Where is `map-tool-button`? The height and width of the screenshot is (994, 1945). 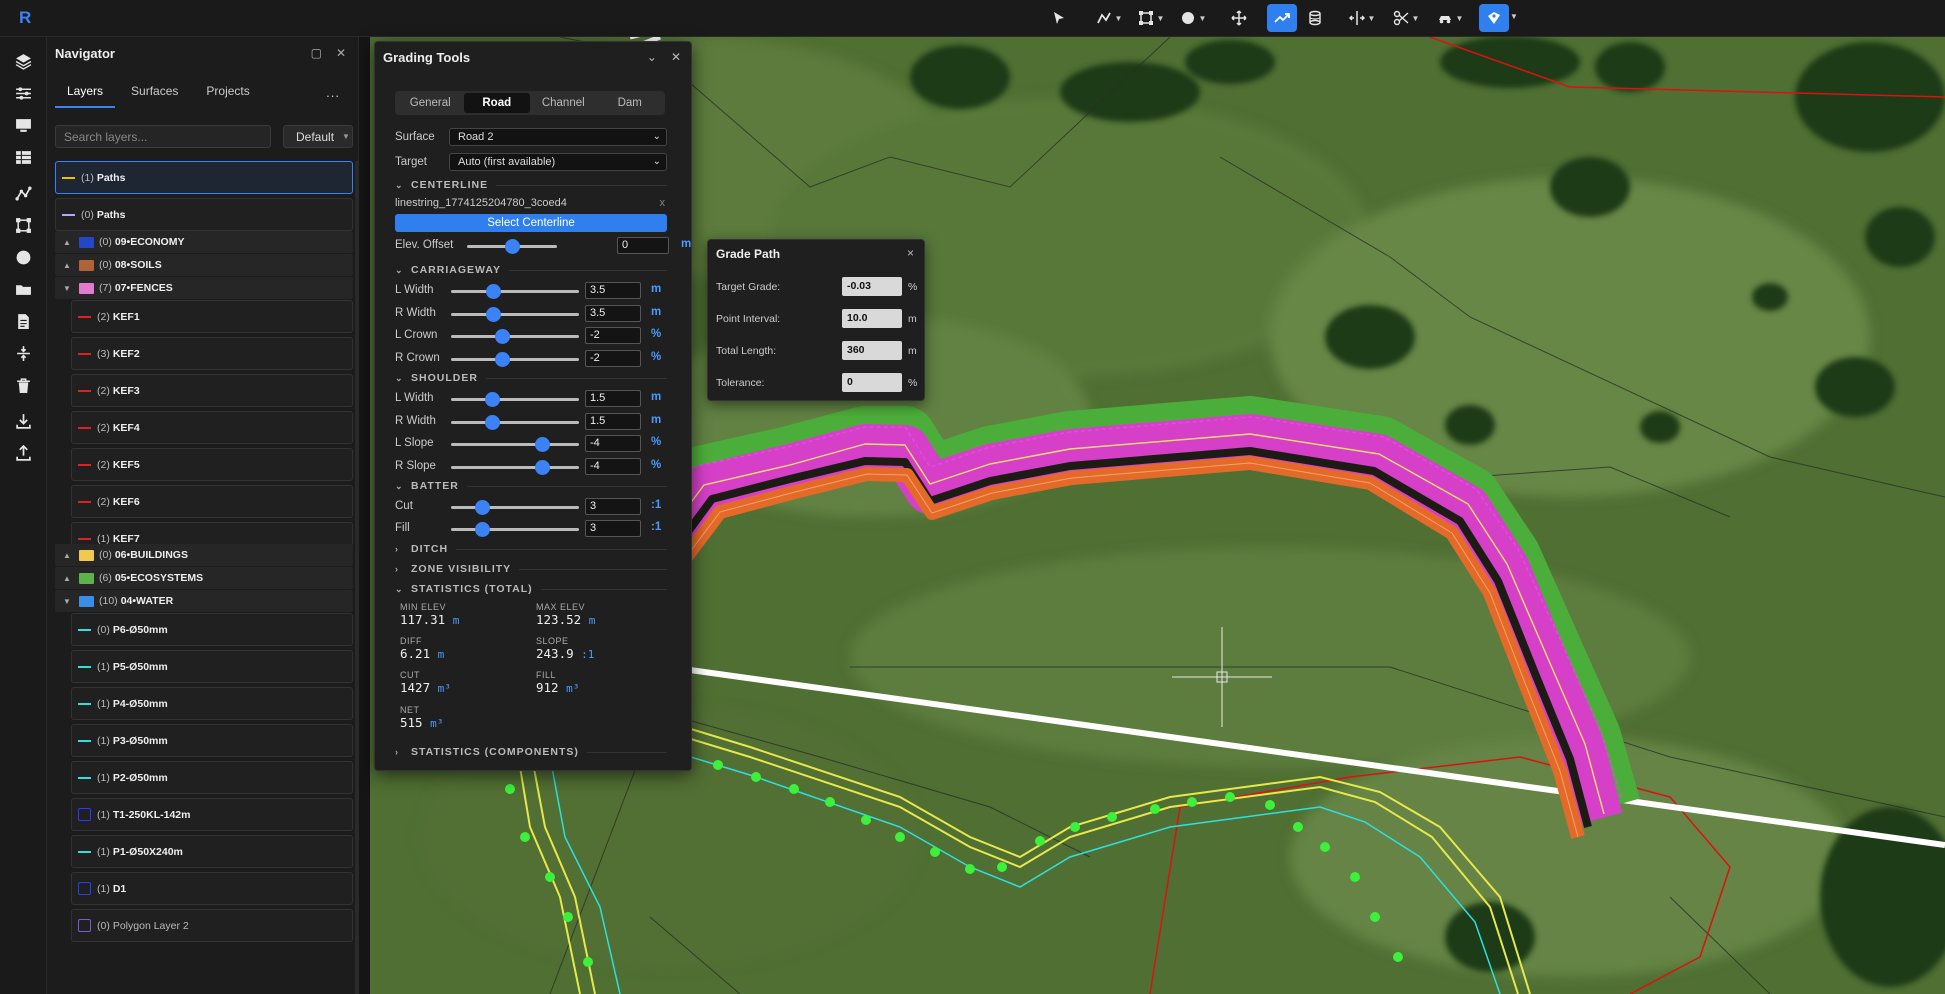
map-tool-button is located at coordinates (1494, 18).